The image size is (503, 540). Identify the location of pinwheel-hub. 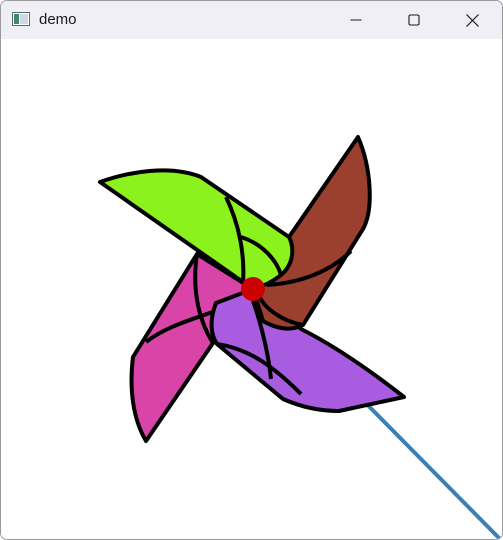
(253, 289).